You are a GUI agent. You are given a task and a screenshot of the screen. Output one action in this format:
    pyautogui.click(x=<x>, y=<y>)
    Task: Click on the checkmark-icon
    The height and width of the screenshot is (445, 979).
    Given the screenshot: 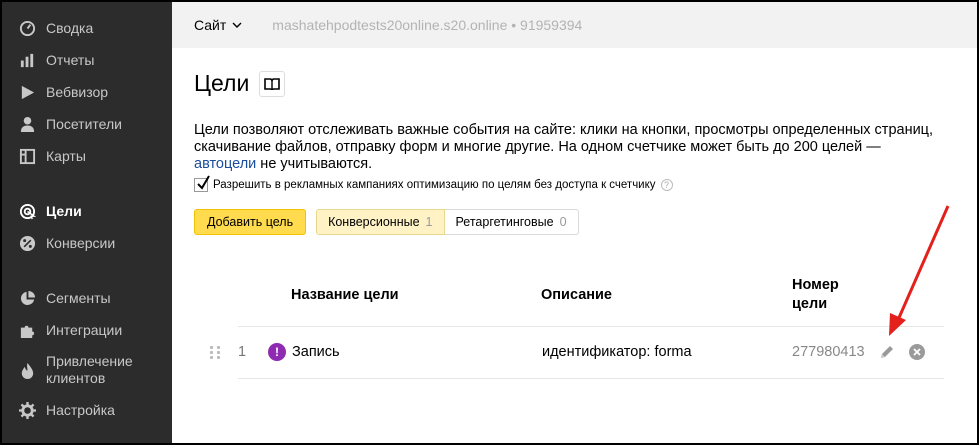 What is the action you would take?
    pyautogui.click(x=203, y=182)
    